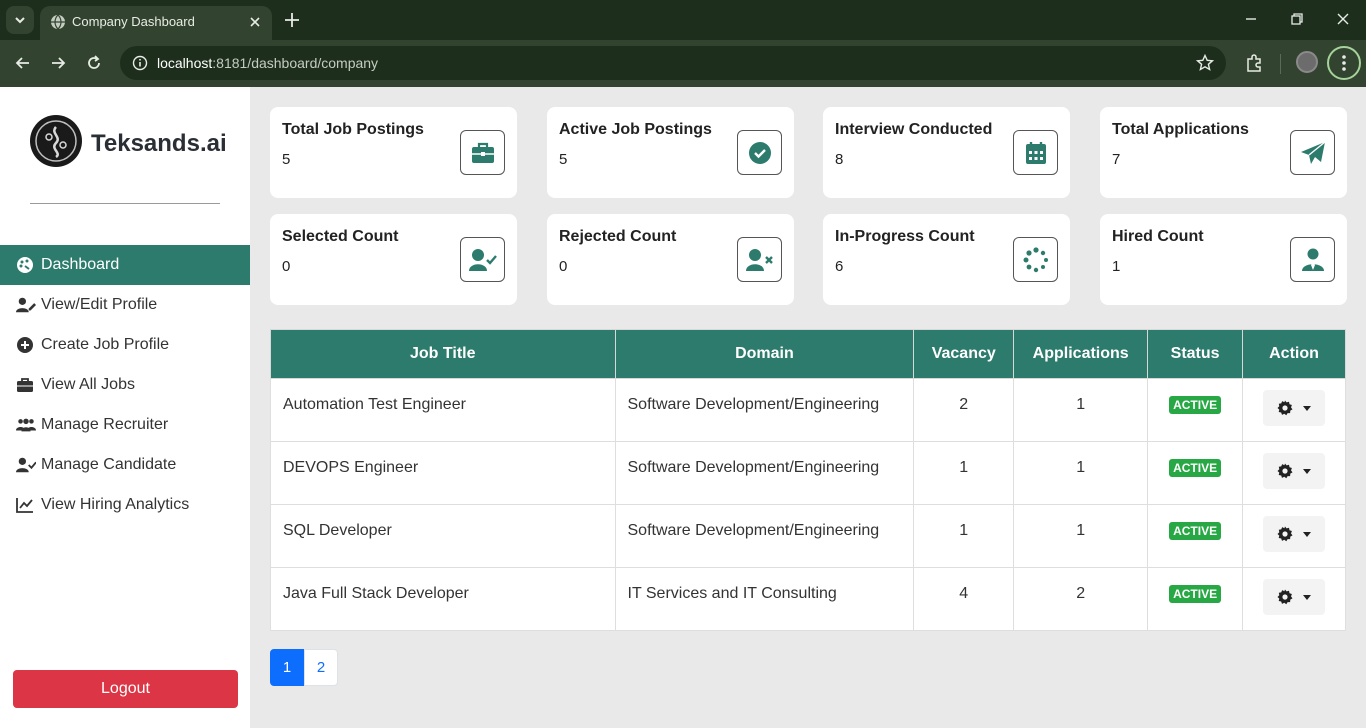  What do you see at coordinates (185, 63) in the screenshot?
I see `url-host: localhost` at bounding box center [185, 63].